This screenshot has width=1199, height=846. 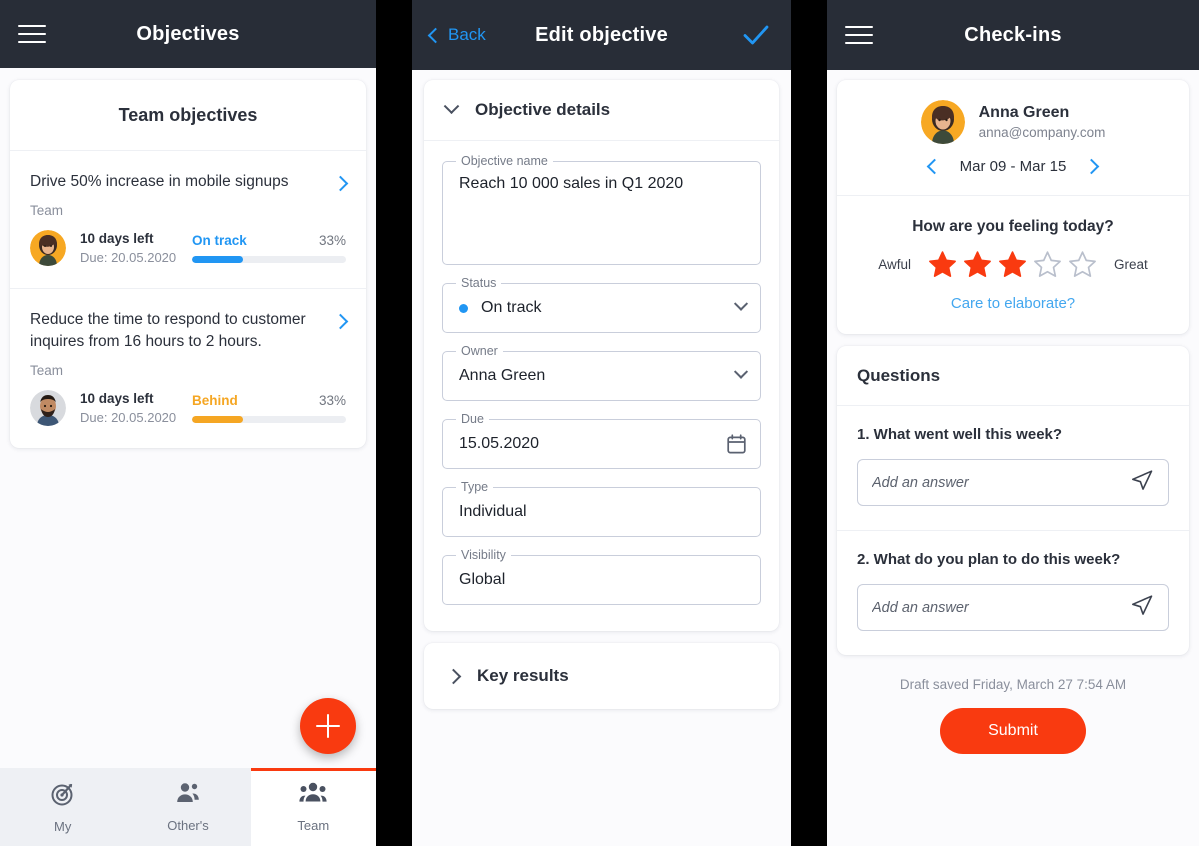 I want to click on user-email: anna@company.com, so click(x=1042, y=132).